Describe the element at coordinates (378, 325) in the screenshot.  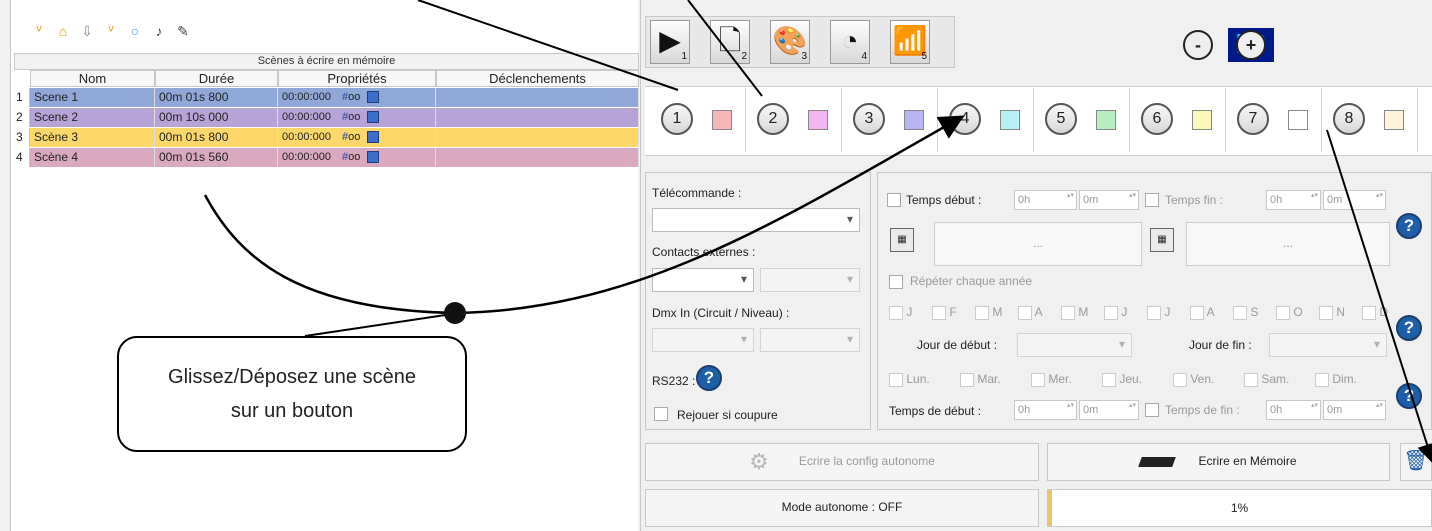
I see `callout-pointer` at that location.